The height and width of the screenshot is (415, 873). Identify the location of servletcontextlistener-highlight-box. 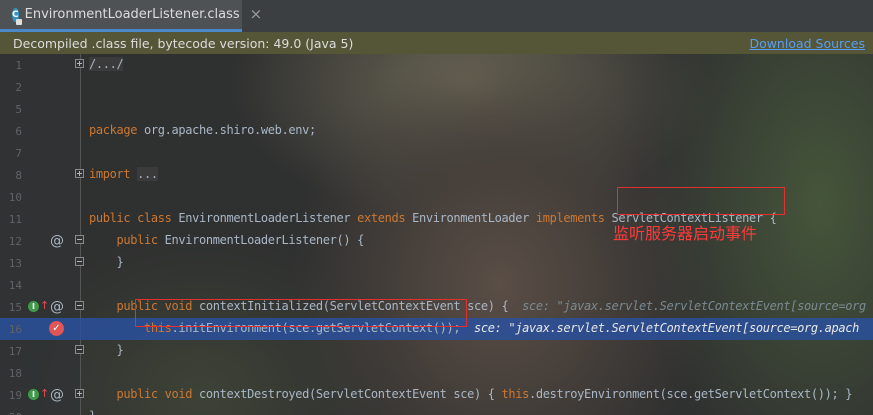
(701, 201).